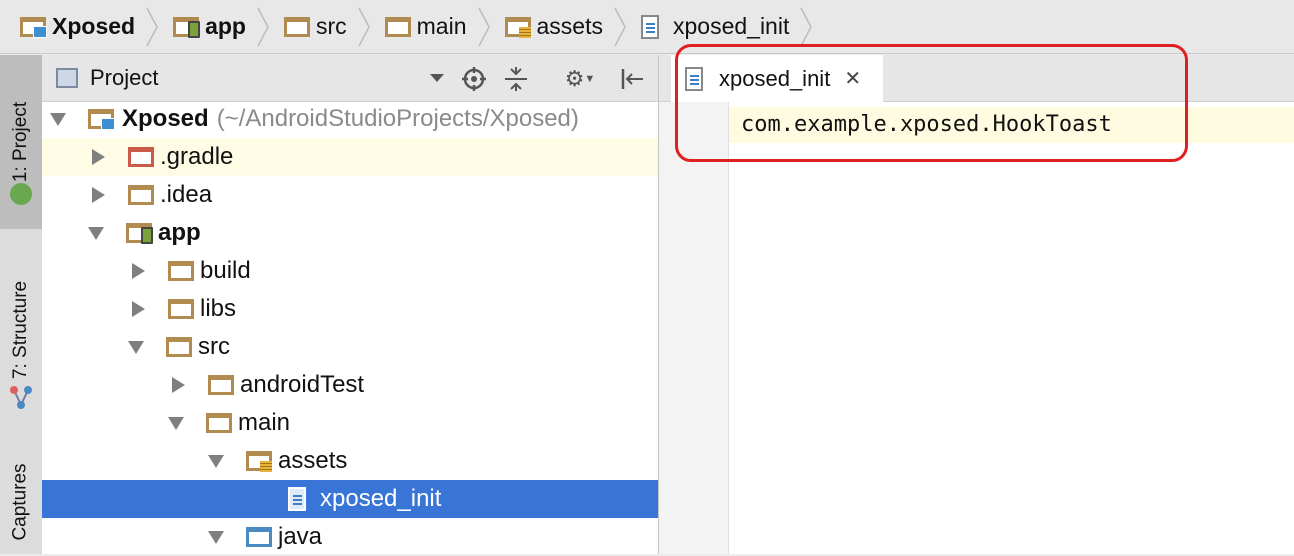 The image size is (1294, 556). What do you see at coordinates (350, 423) in the screenshot?
I see `tree-item-main: main` at bounding box center [350, 423].